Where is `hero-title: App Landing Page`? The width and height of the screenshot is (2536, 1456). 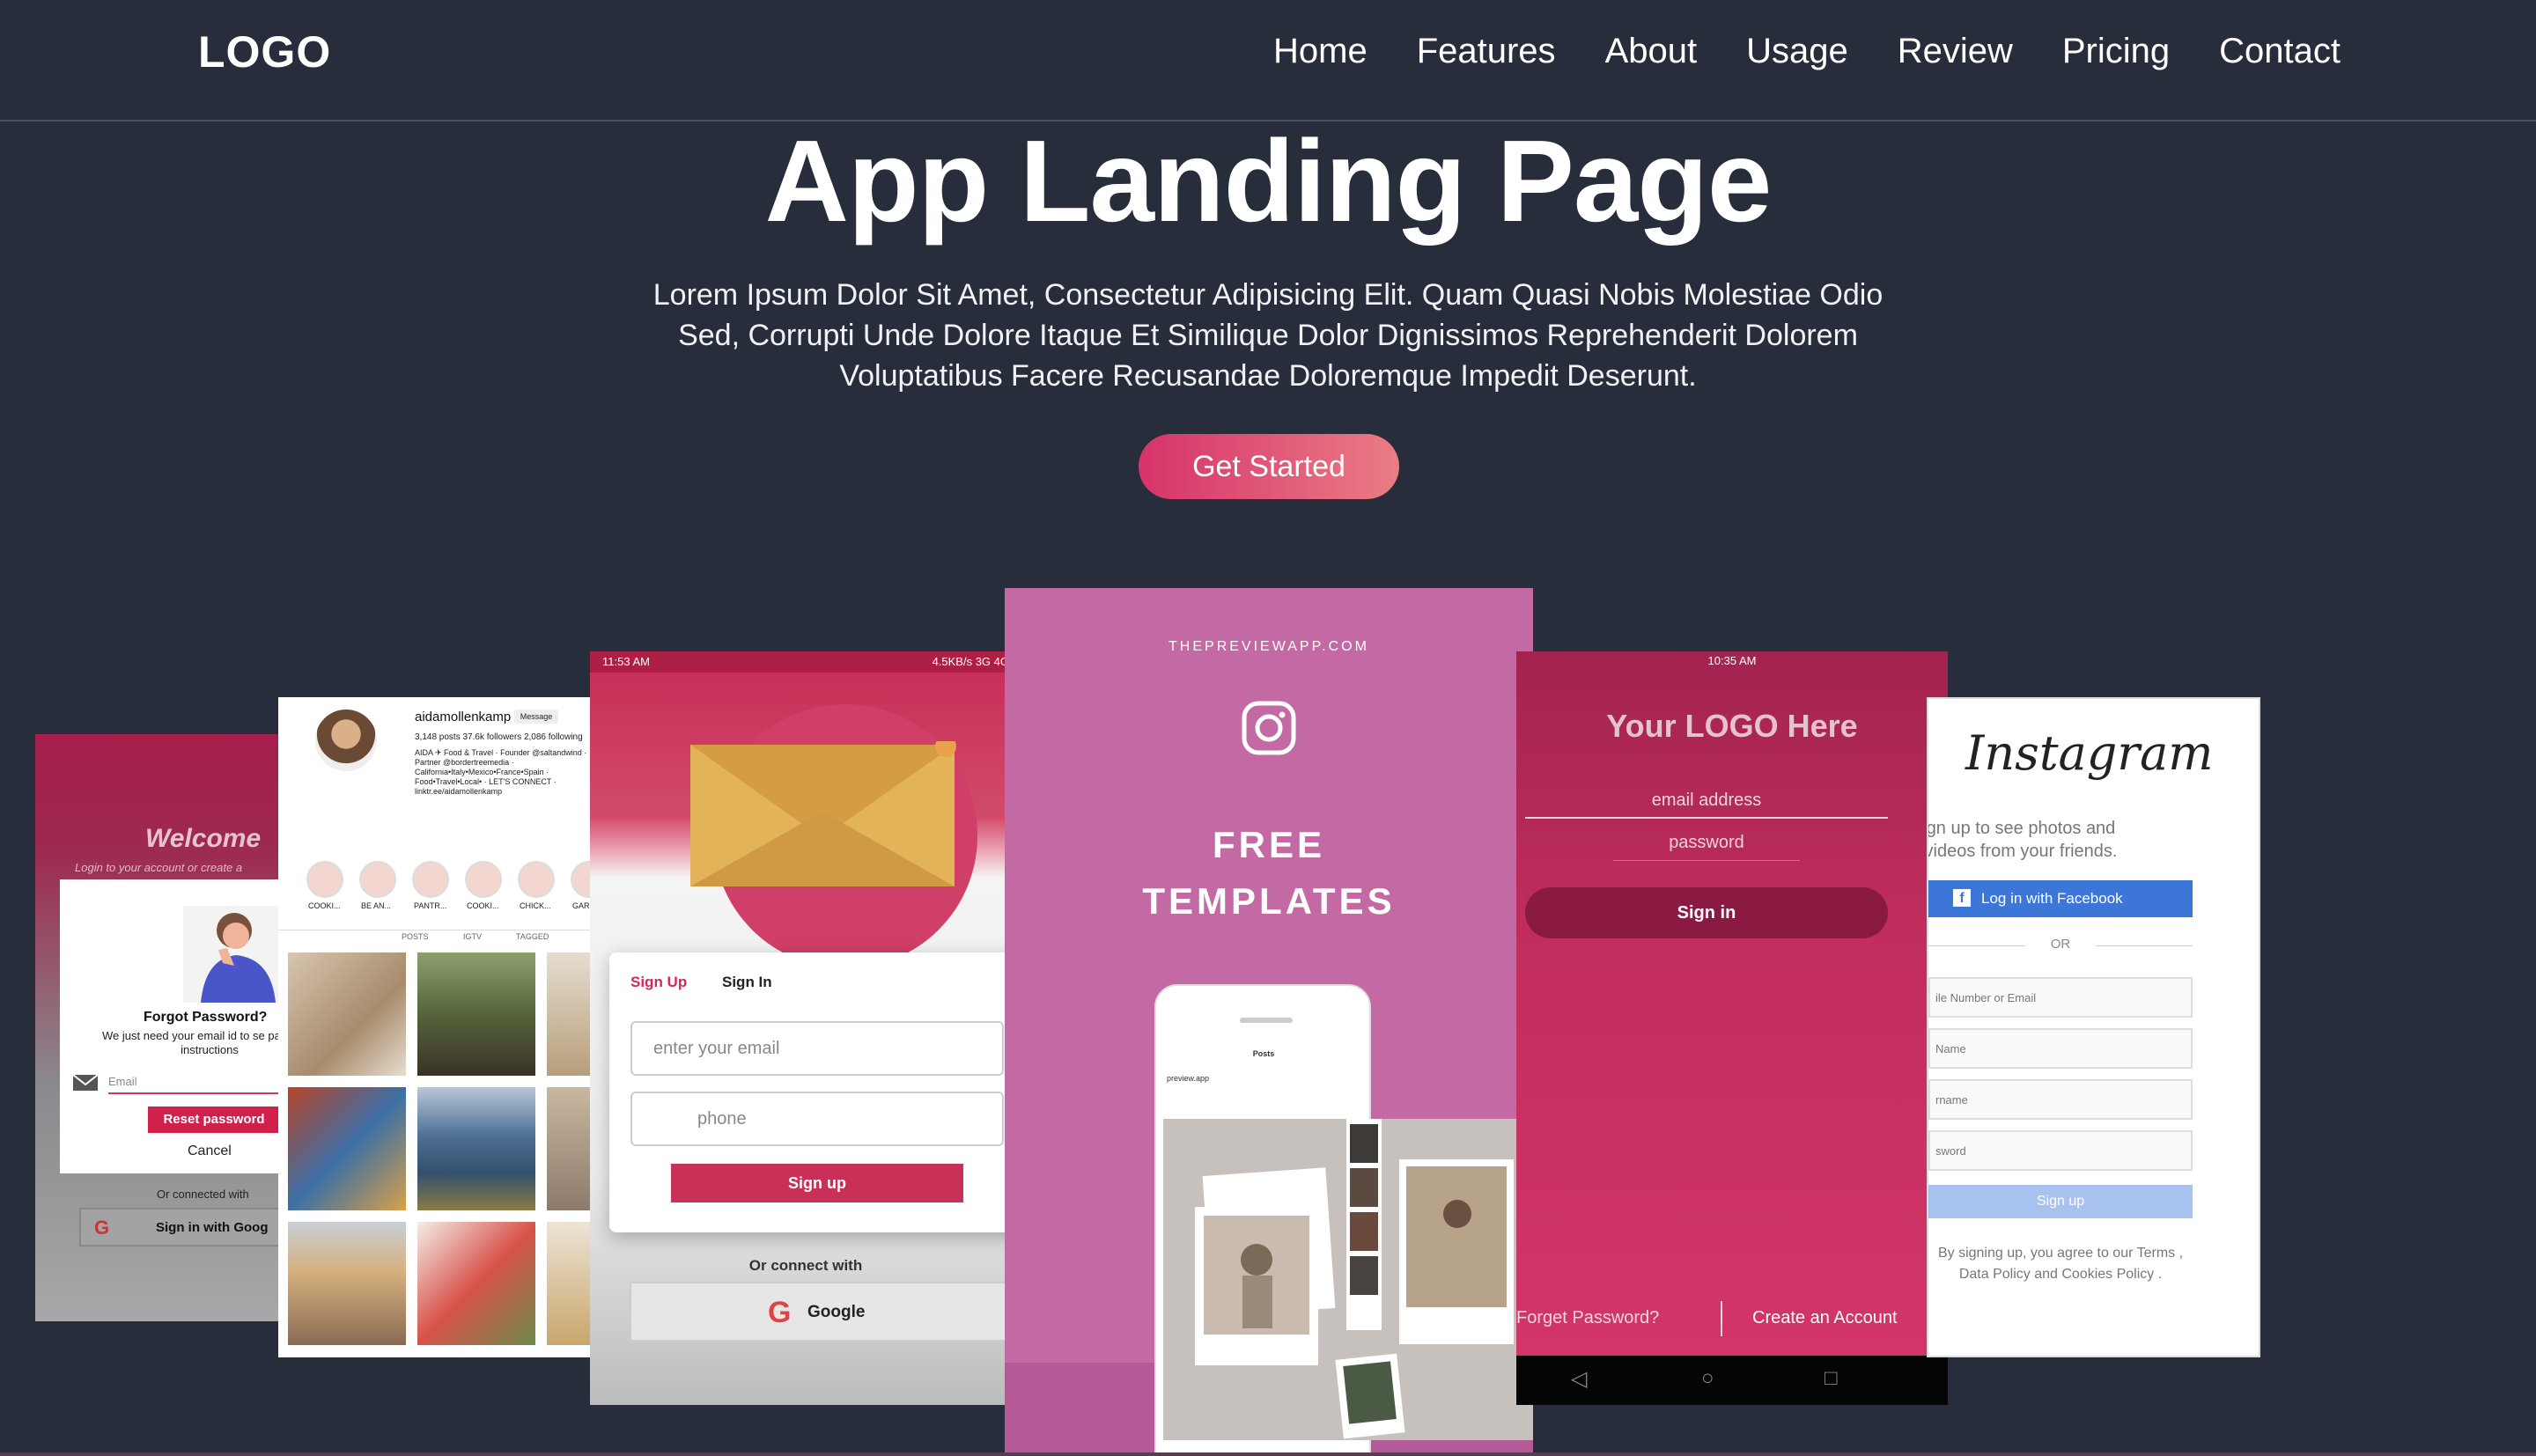
hero-title: App Landing Page is located at coordinates (1268, 181).